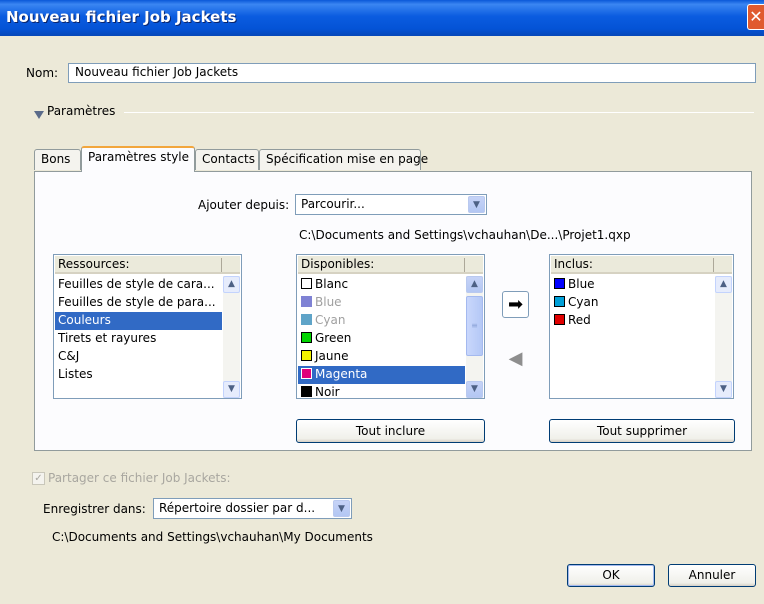 The image size is (764, 604). I want to click on resources-scrollbar: ▲ ▼, so click(231, 337).